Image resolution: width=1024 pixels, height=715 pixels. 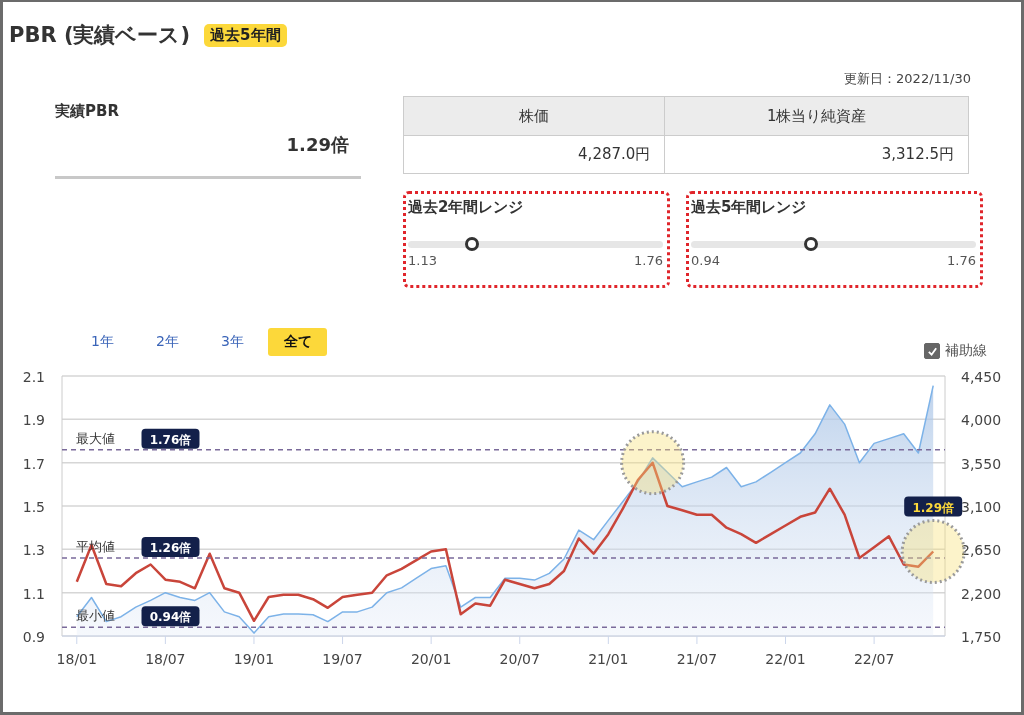 What do you see at coordinates (785, 659) in the screenshot?
I see `x-axis-label: 22/01` at bounding box center [785, 659].